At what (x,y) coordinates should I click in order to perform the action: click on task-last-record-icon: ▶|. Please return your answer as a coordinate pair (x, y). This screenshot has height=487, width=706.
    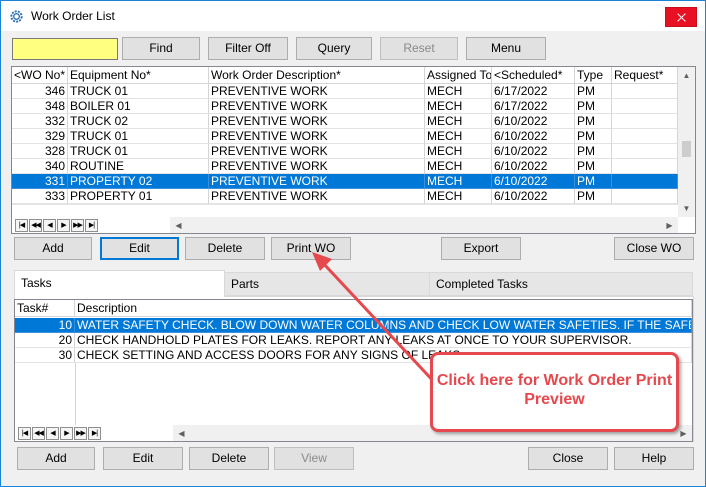
    Looking at the image, I should click on (94, 433).